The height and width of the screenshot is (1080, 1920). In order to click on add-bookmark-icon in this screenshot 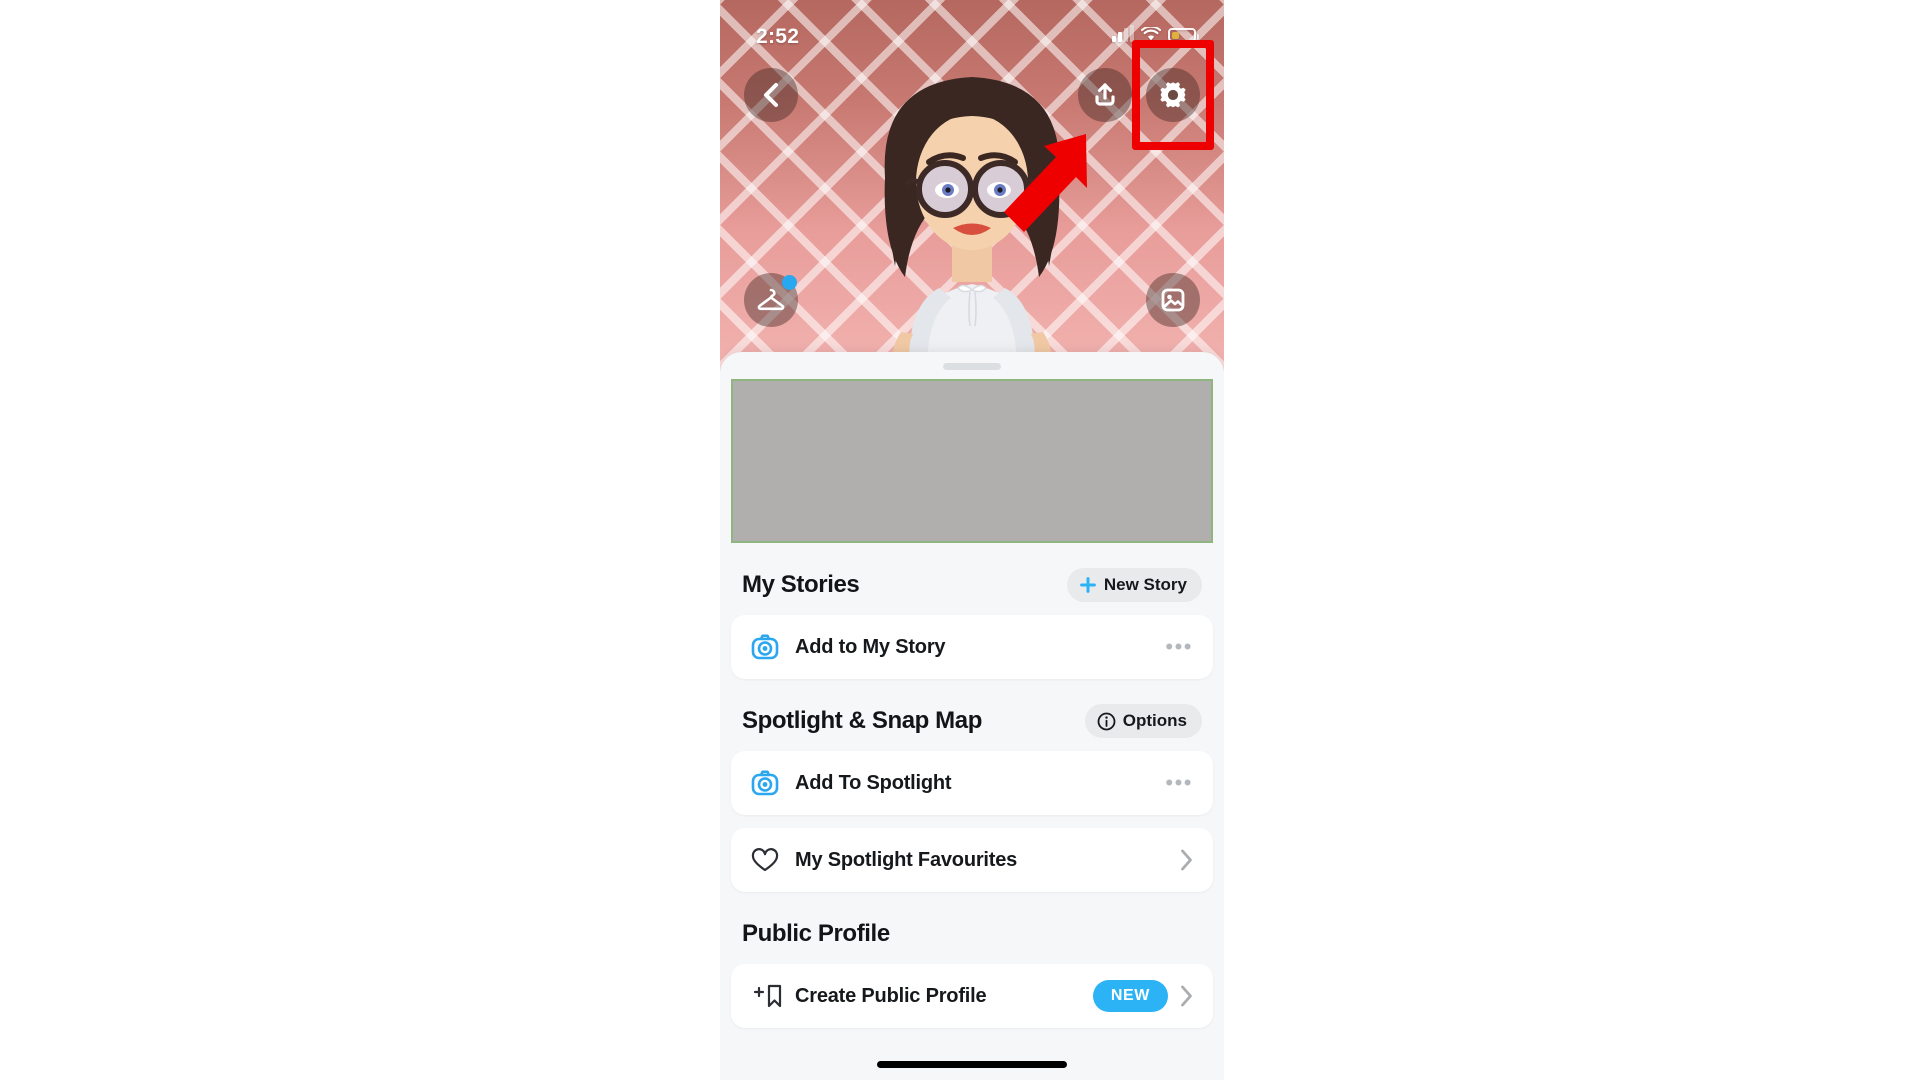, I will do `click(773, 996)`.